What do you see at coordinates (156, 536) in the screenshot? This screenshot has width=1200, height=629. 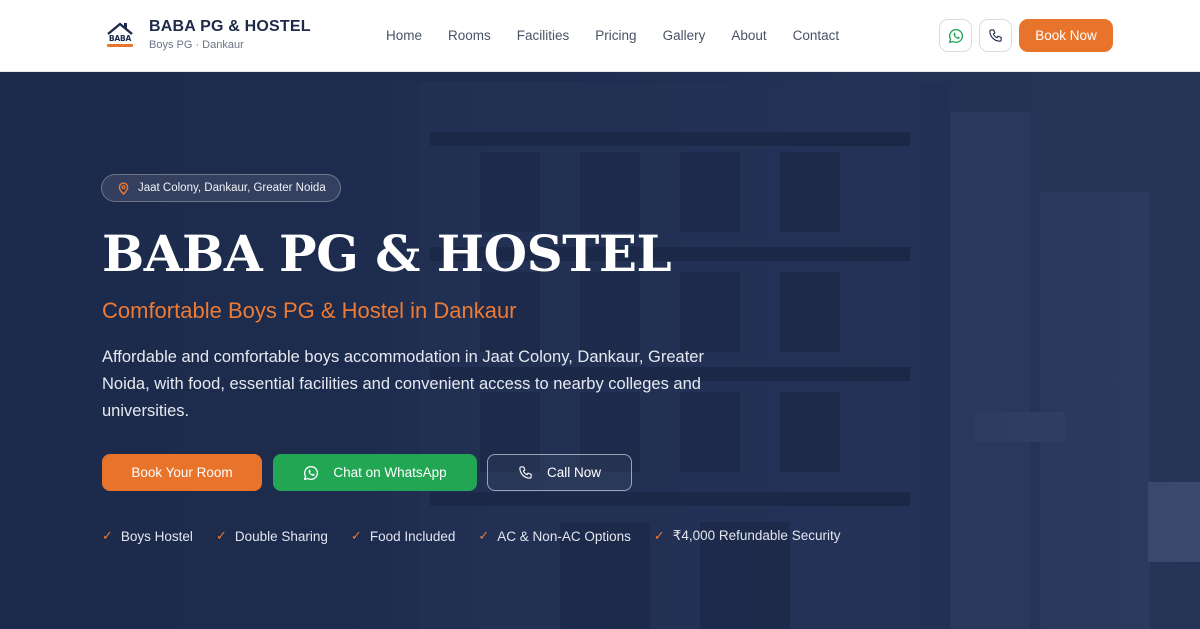 I see `feature-label: Boys Hostel` at bounding box center [156, 536].